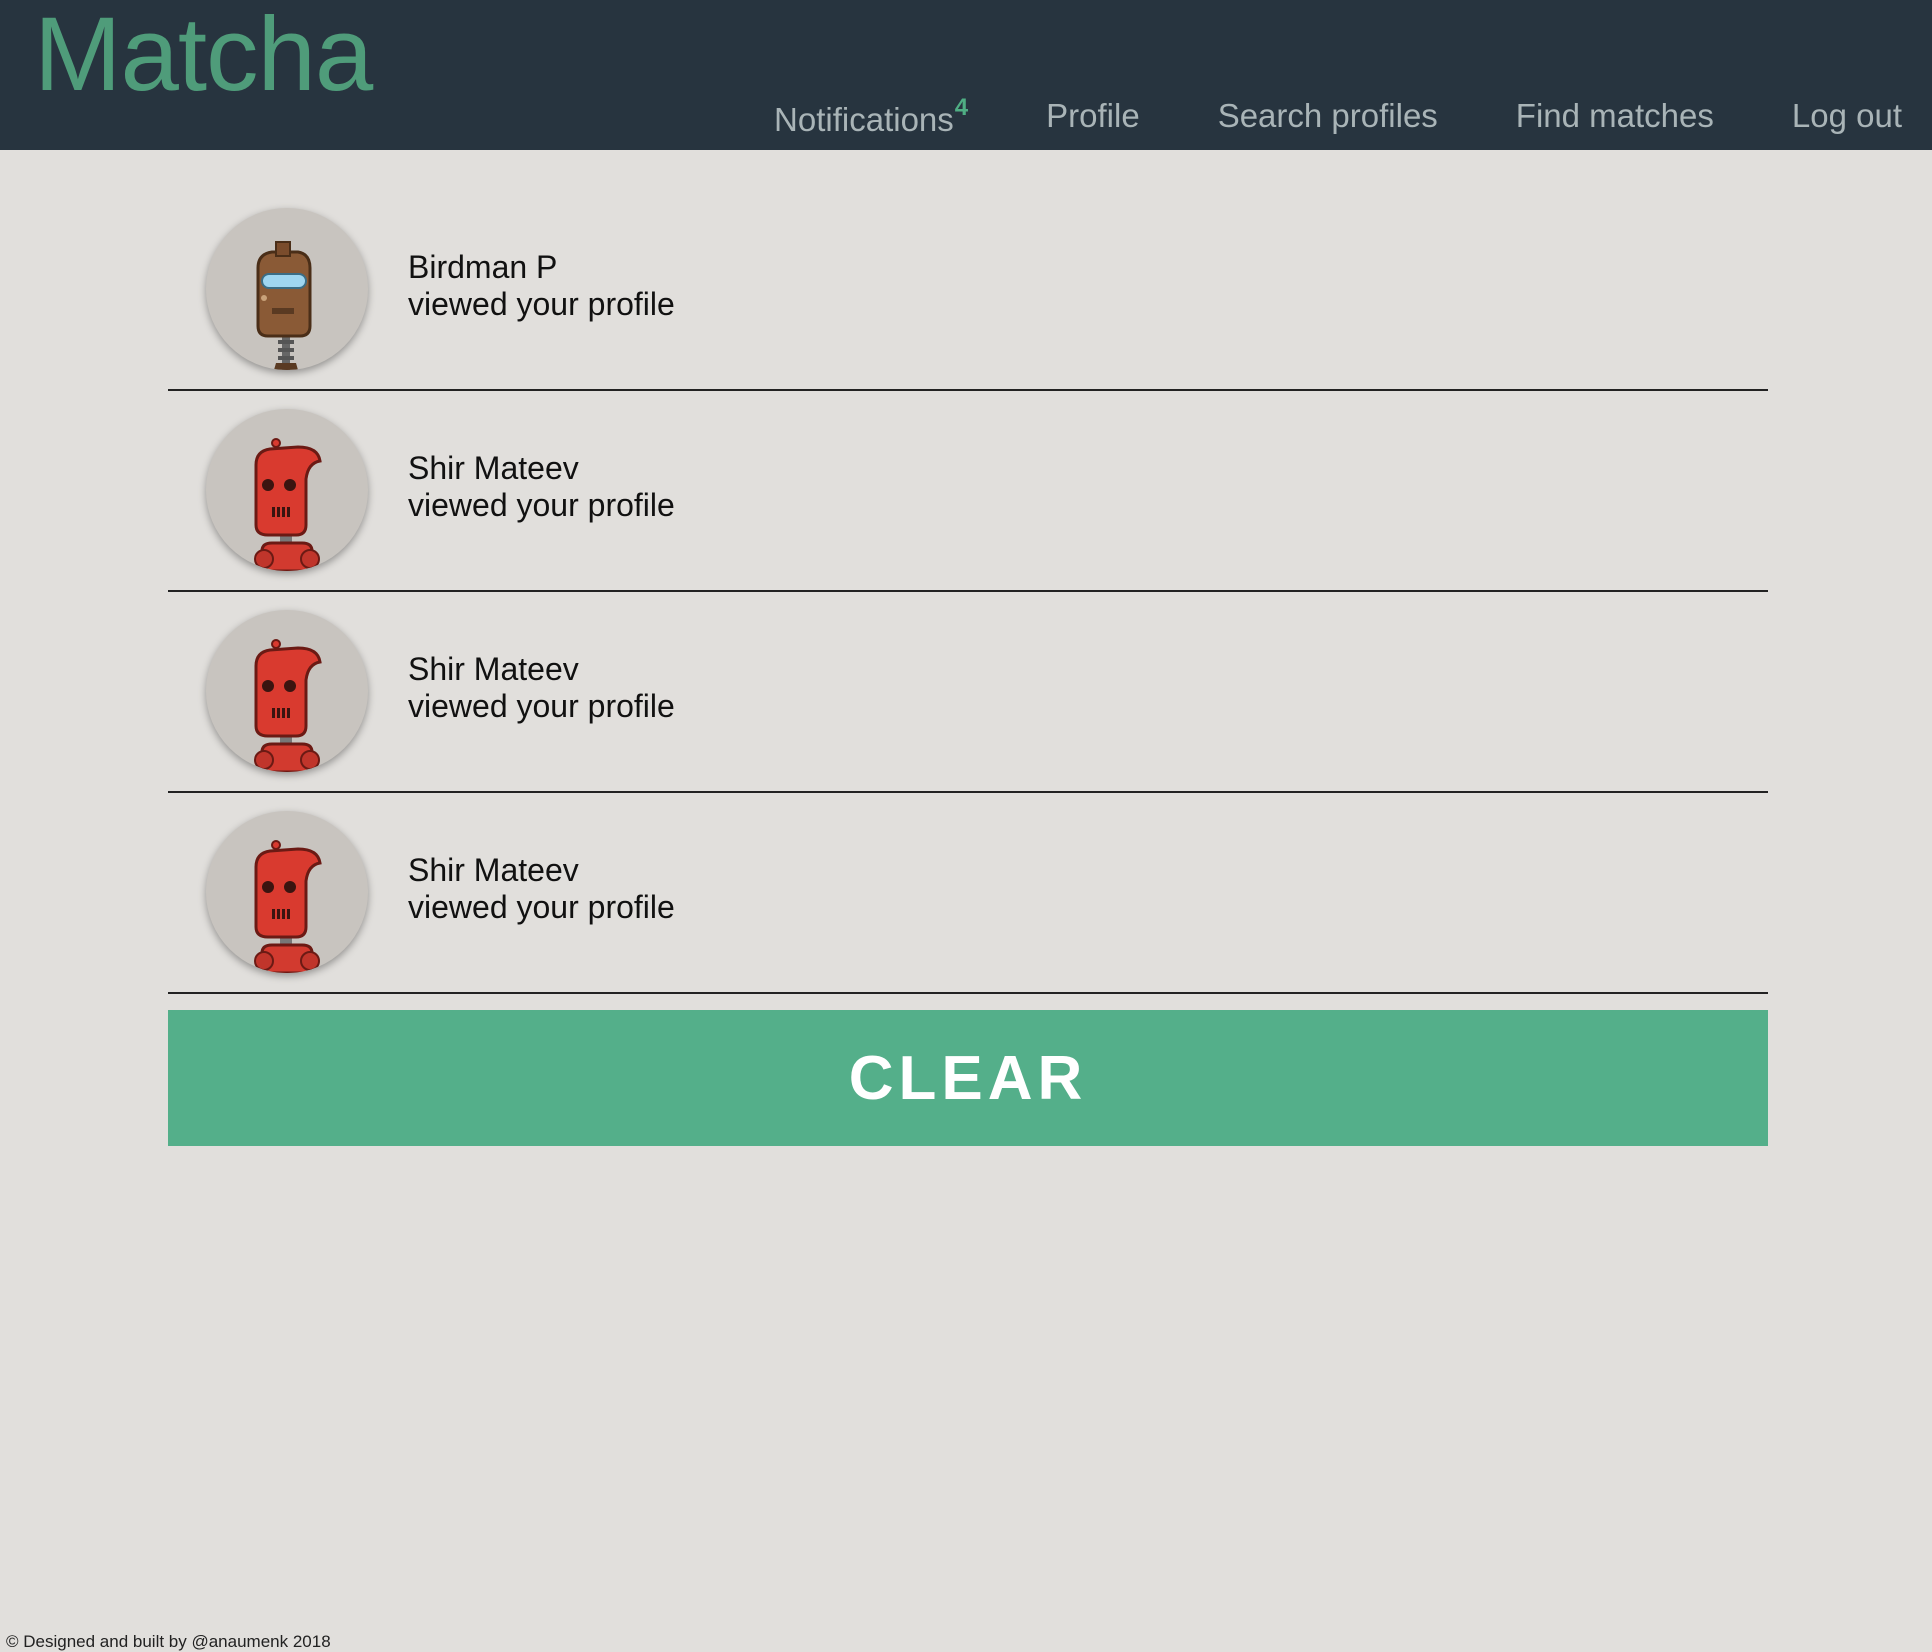 Image resolution: width=1932 pixels, height=1652 pixels. Describe the element at coordinates (287, 289) in the screenshot. I see `brown-robot-icon` at that location.